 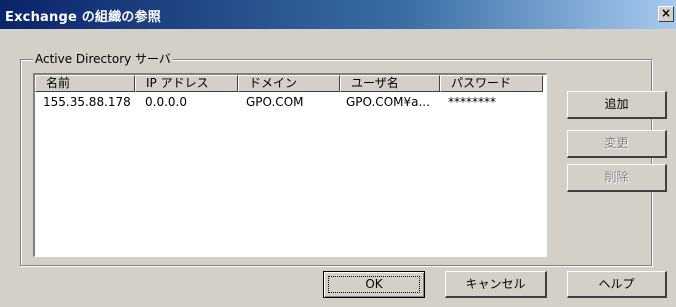 I want to click on list-header: 名前 IP アドレス ドメイン ユーザ名 パスワード, so click(x=290, y=83).